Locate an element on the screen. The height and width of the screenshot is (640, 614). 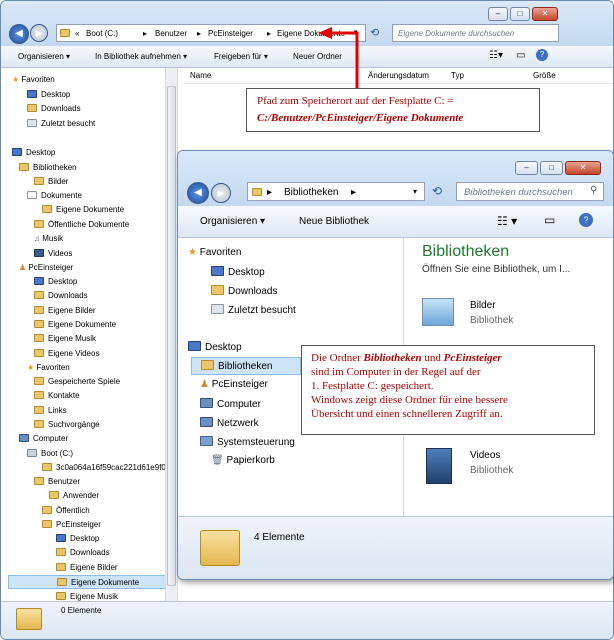
tree-videos: Videos is located at coordinates (53, 253).